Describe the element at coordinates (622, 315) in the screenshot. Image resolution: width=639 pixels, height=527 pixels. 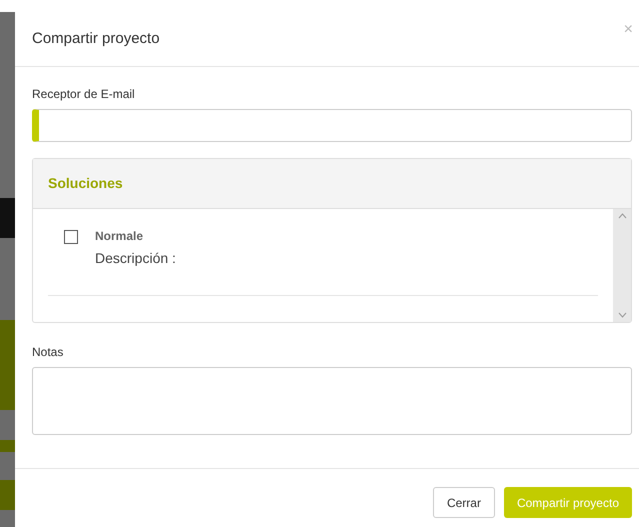
I see `scroll-down-icon` at that location.